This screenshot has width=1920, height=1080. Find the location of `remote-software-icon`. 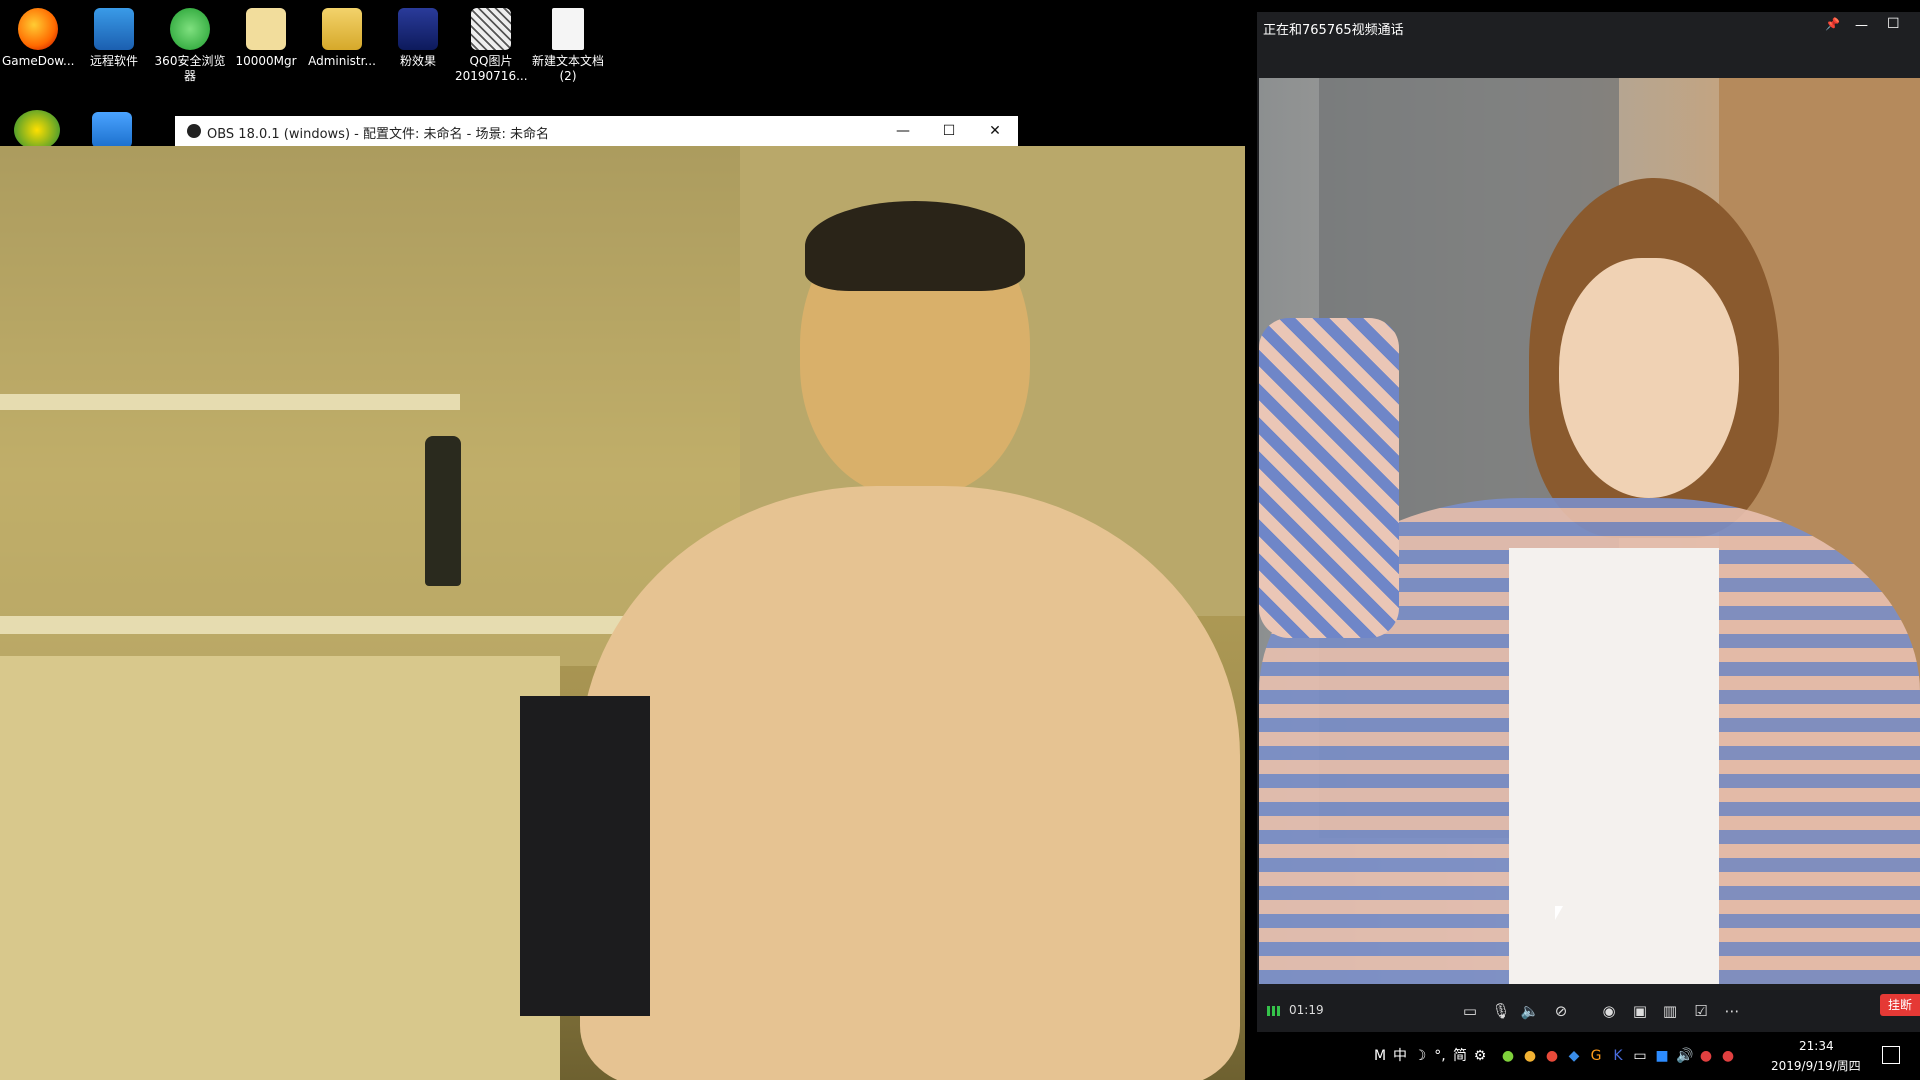

remote-software-icon is located at coordinates (114, 29).